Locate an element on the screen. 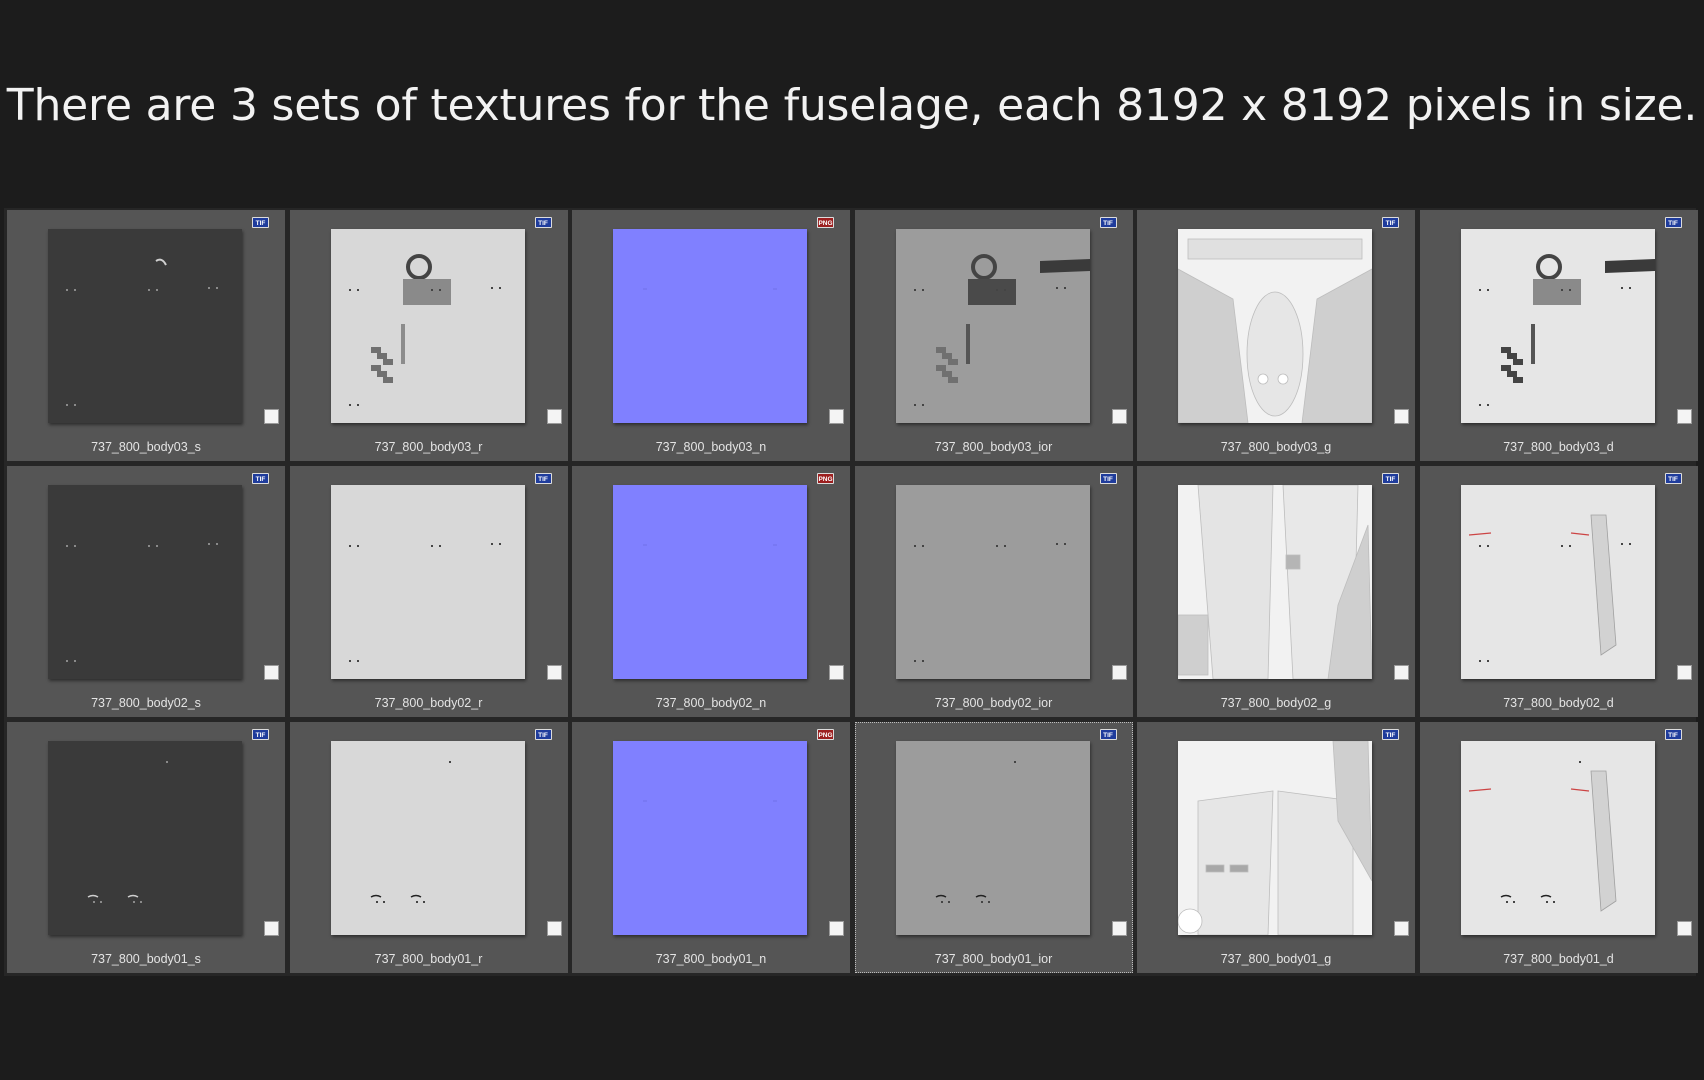  file-name-label: 737_800_body03_n is located at coordinates (711, 447).